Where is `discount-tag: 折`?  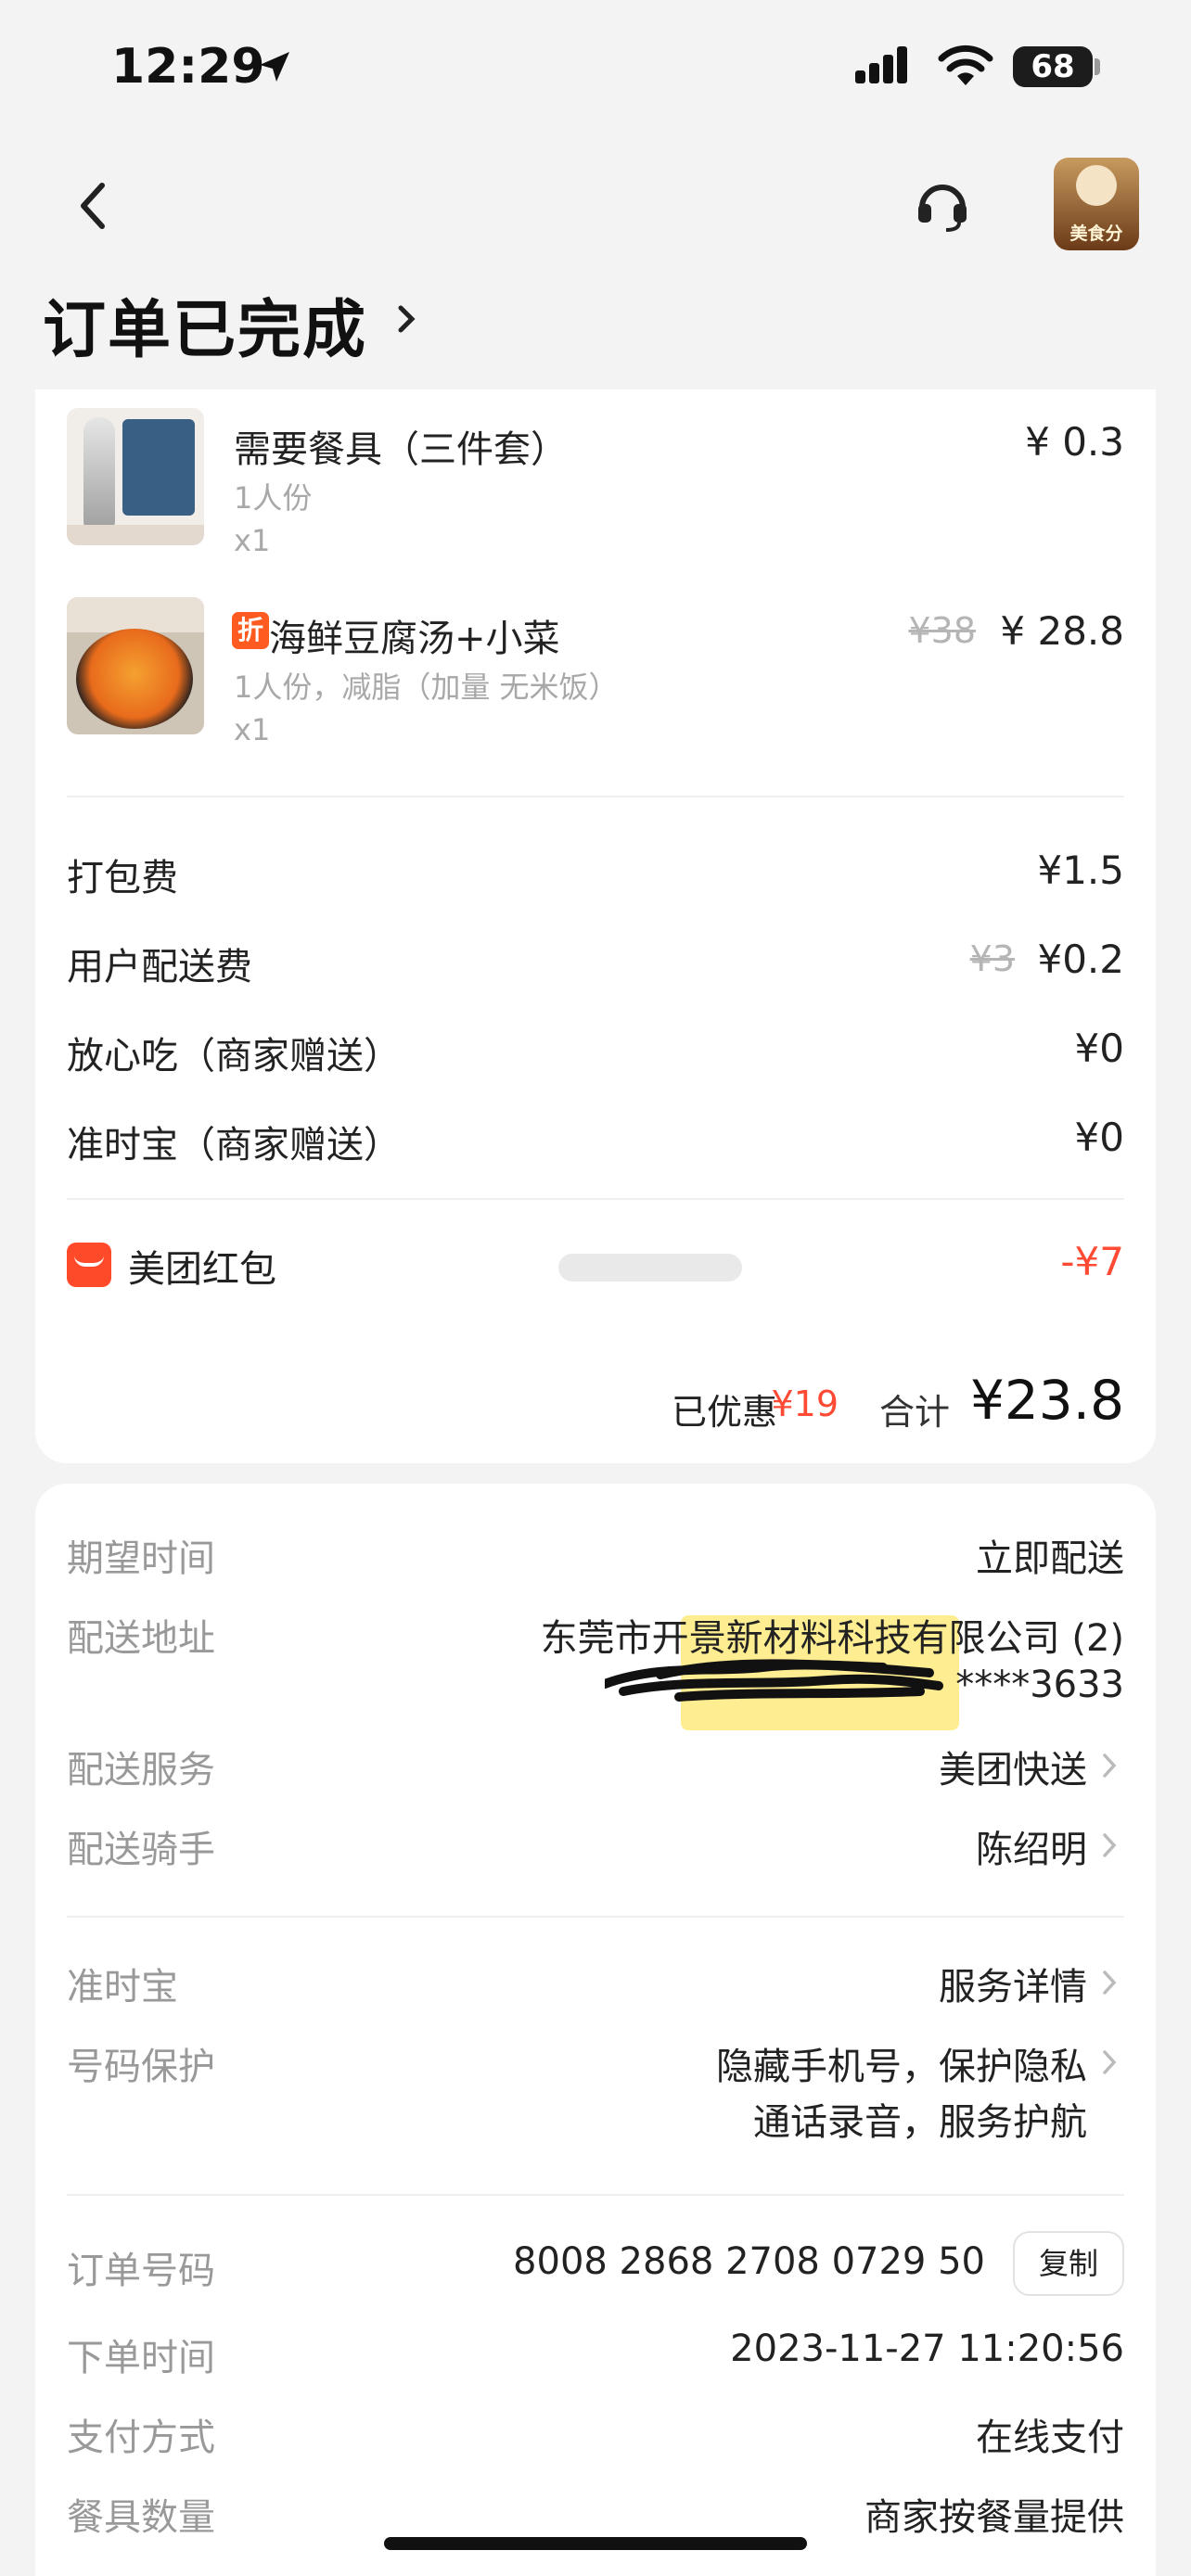 discount-tag: 折 is located at coordinates (250, 630).